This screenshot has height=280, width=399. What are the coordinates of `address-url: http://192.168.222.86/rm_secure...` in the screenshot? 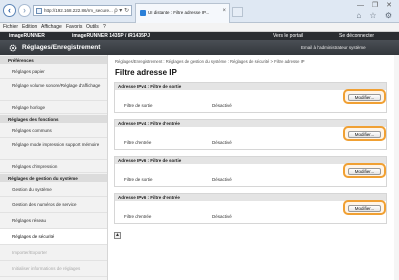 It's located at (78, 10).